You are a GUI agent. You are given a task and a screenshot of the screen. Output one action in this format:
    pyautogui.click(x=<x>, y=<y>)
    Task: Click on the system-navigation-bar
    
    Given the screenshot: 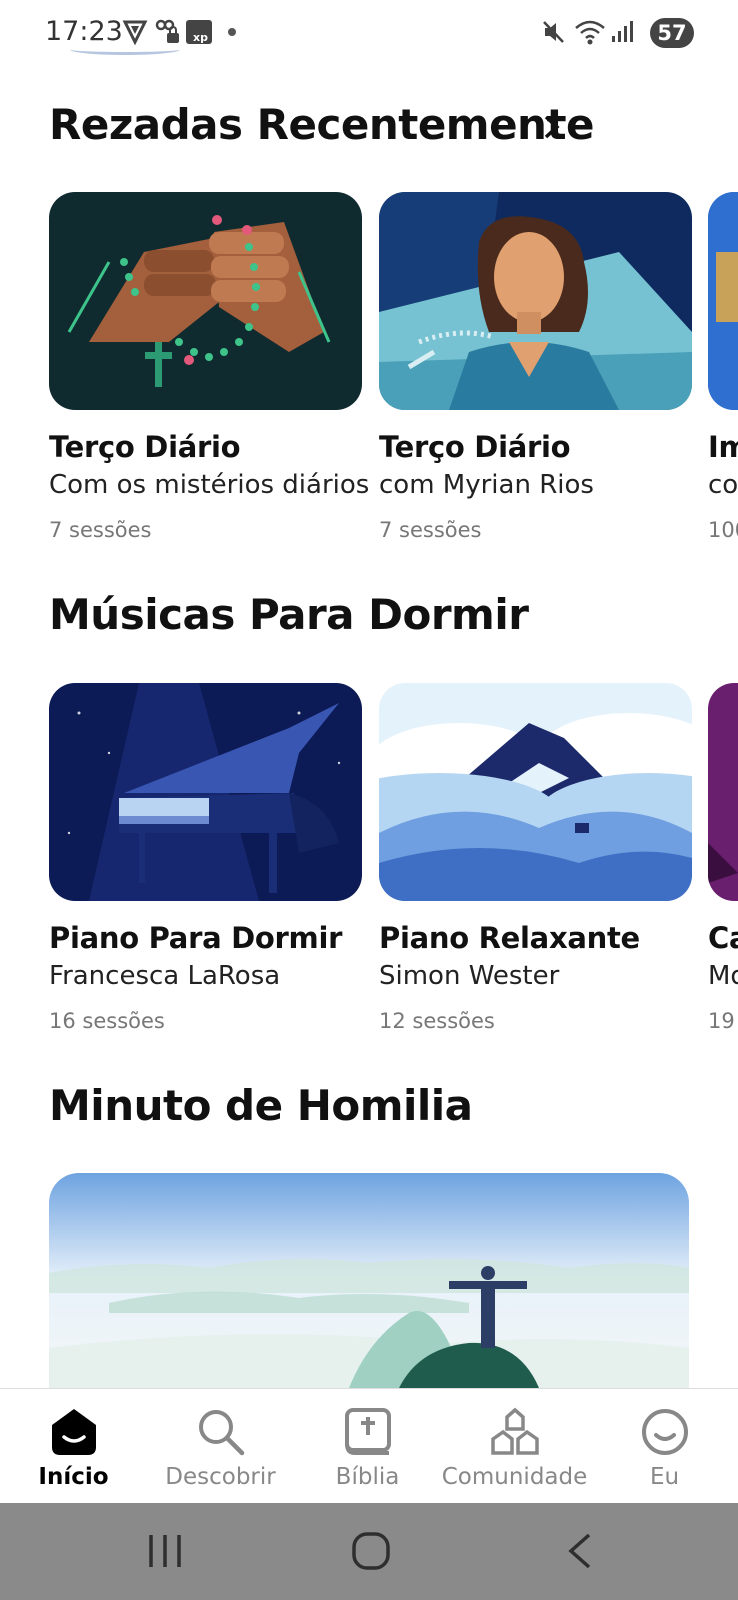 What is the action you would take?
    pyautogui.click(x=369, y=1551)
    